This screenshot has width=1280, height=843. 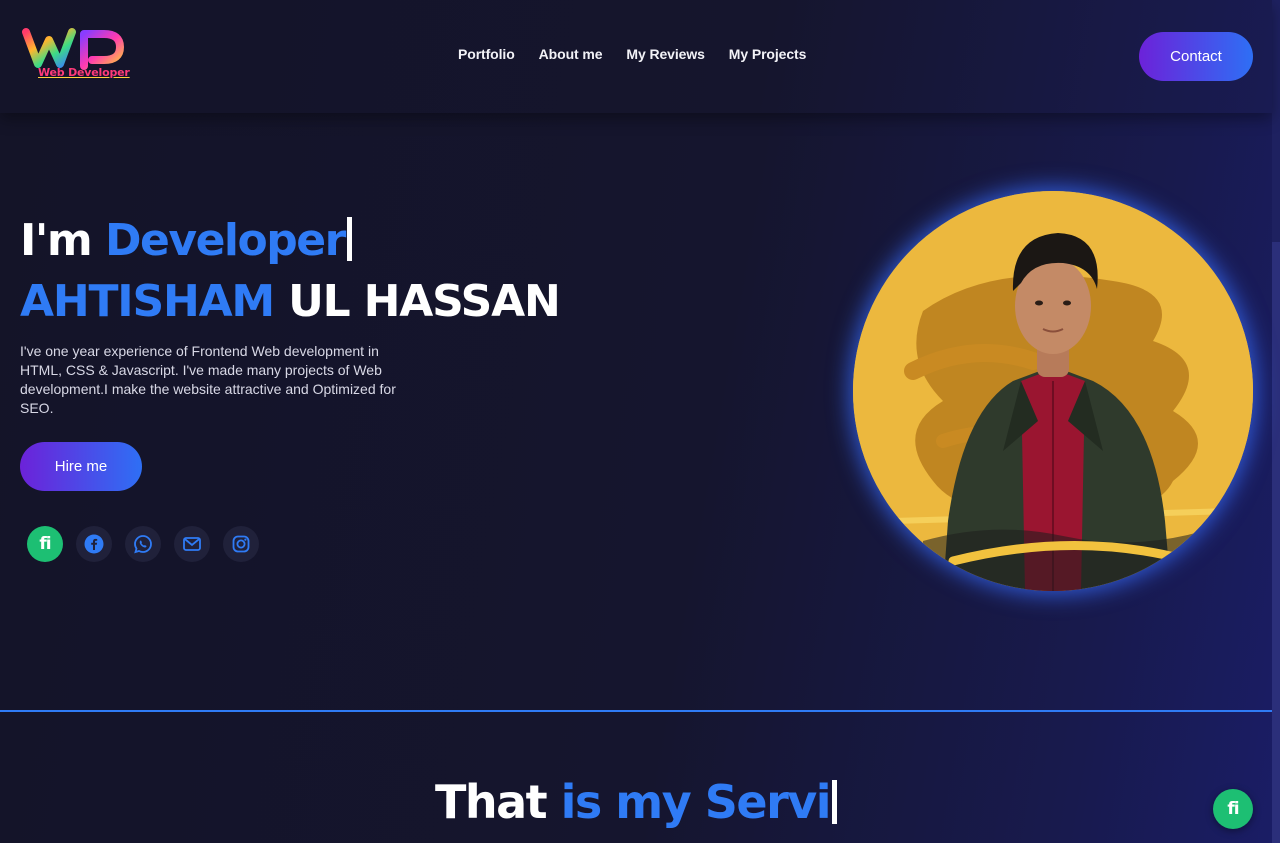 What do you see at coordinates (491, 802) in the screenshot?
I see `services-title-white: That` at bounding box center [491, 802].